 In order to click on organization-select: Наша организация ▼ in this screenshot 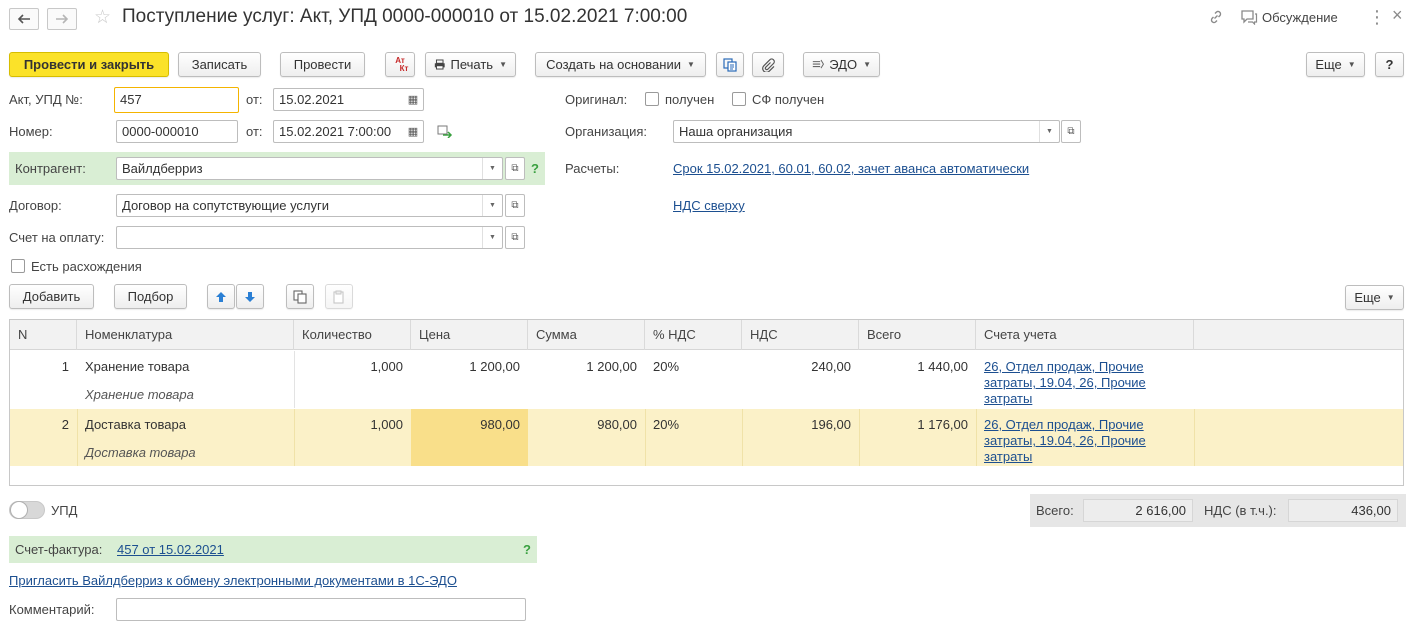, I will do `click(866, 131)`.